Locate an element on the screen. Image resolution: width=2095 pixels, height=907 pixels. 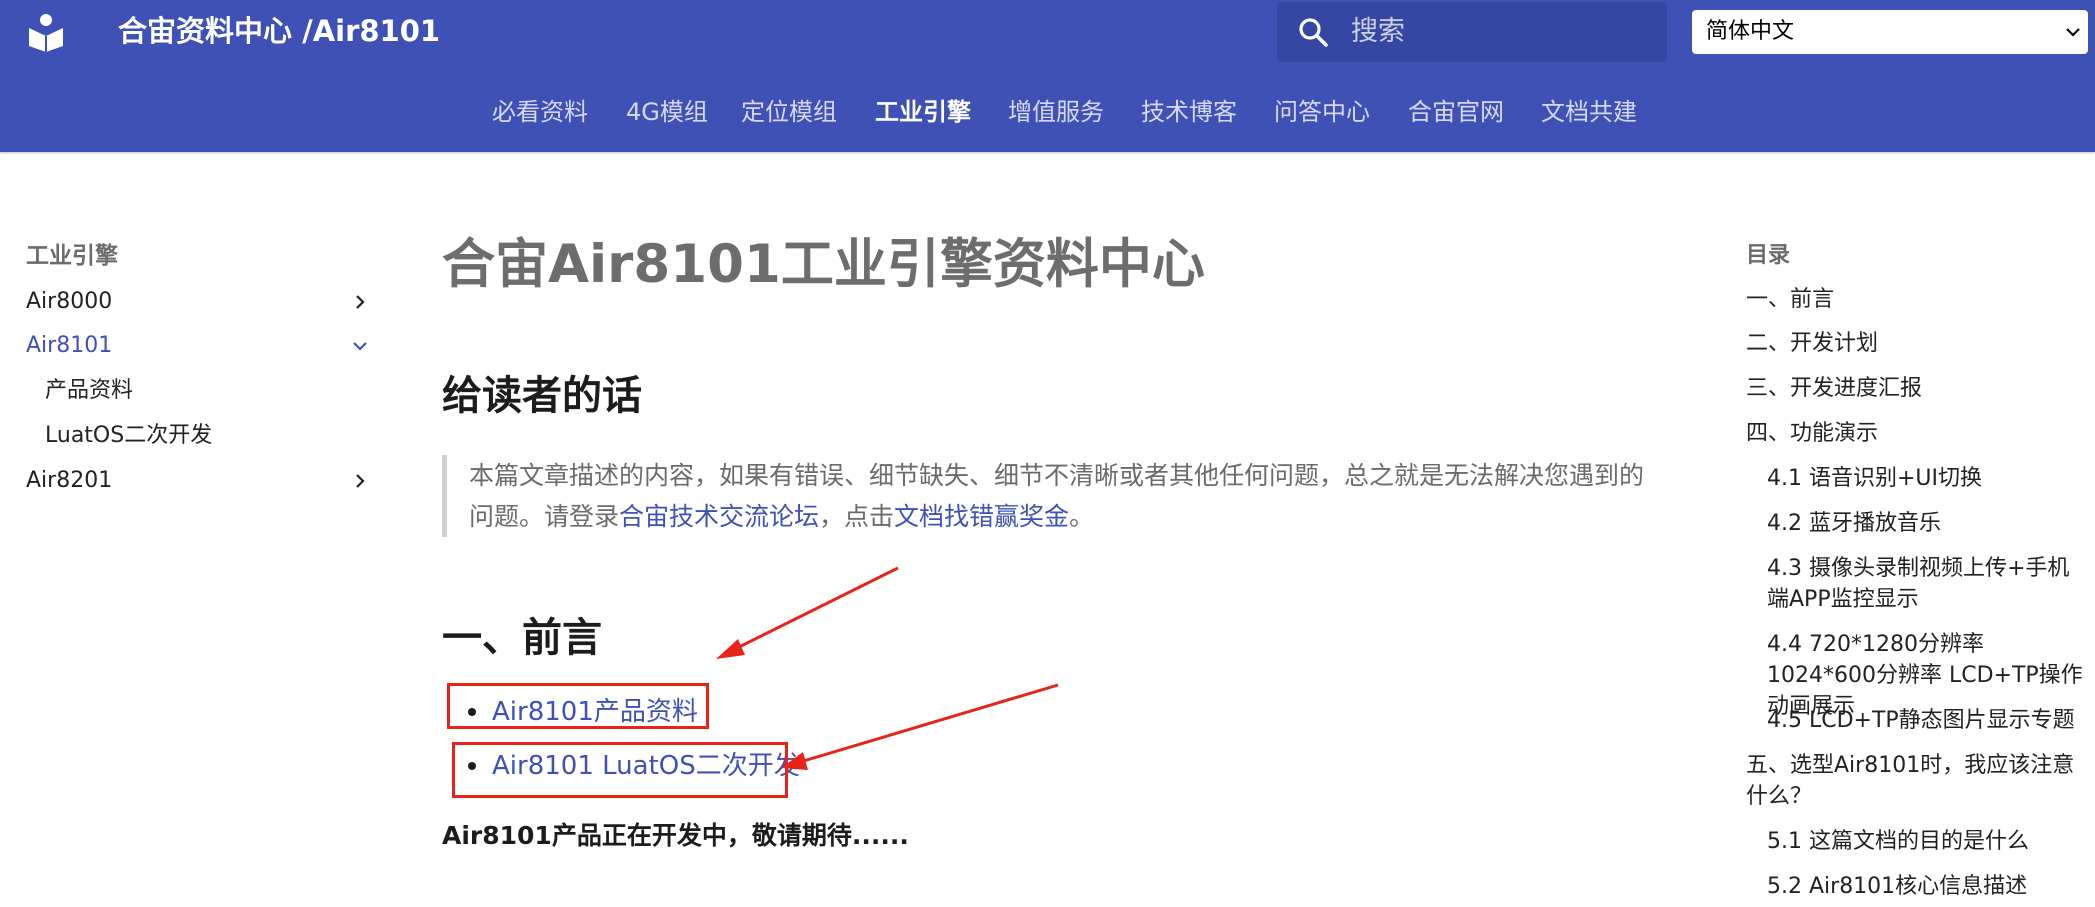
sidebar-item-label: Air8201 is located at coordinates (69, 480).